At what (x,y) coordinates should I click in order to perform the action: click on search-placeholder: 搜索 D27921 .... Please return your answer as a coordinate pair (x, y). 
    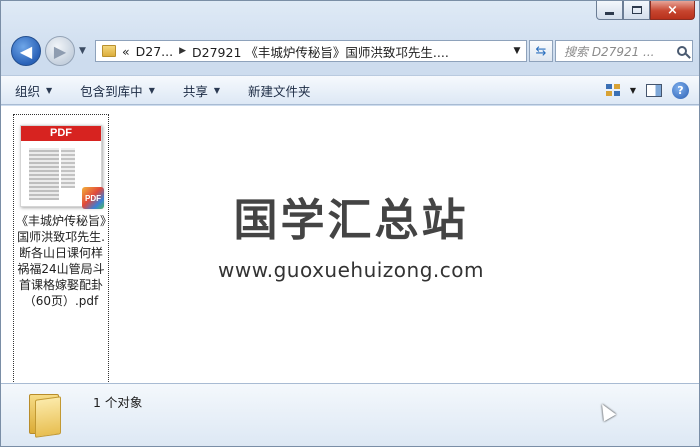
    Looking at the image, I should click on (609, 51).